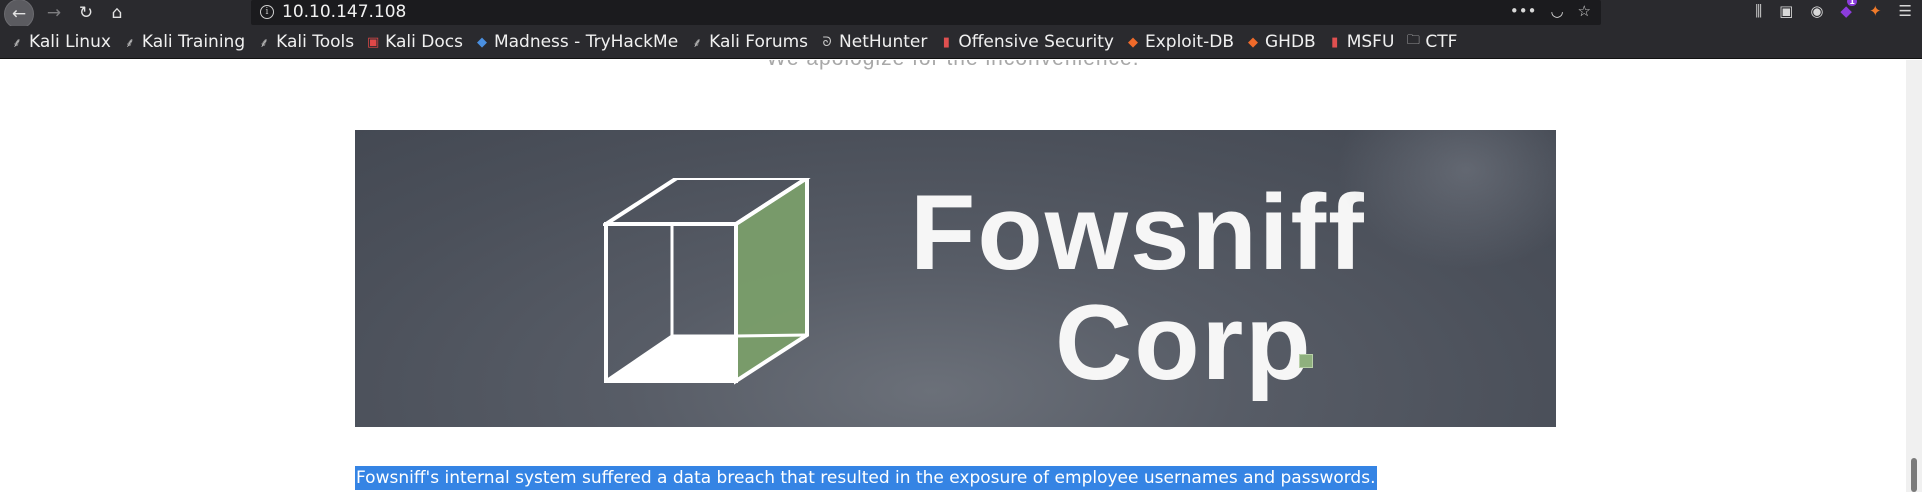 The image size is (1922, 492). Describe the element at coordinates (1914, 475) in the screenshot. I see `scrollbar-thumb` at that location.